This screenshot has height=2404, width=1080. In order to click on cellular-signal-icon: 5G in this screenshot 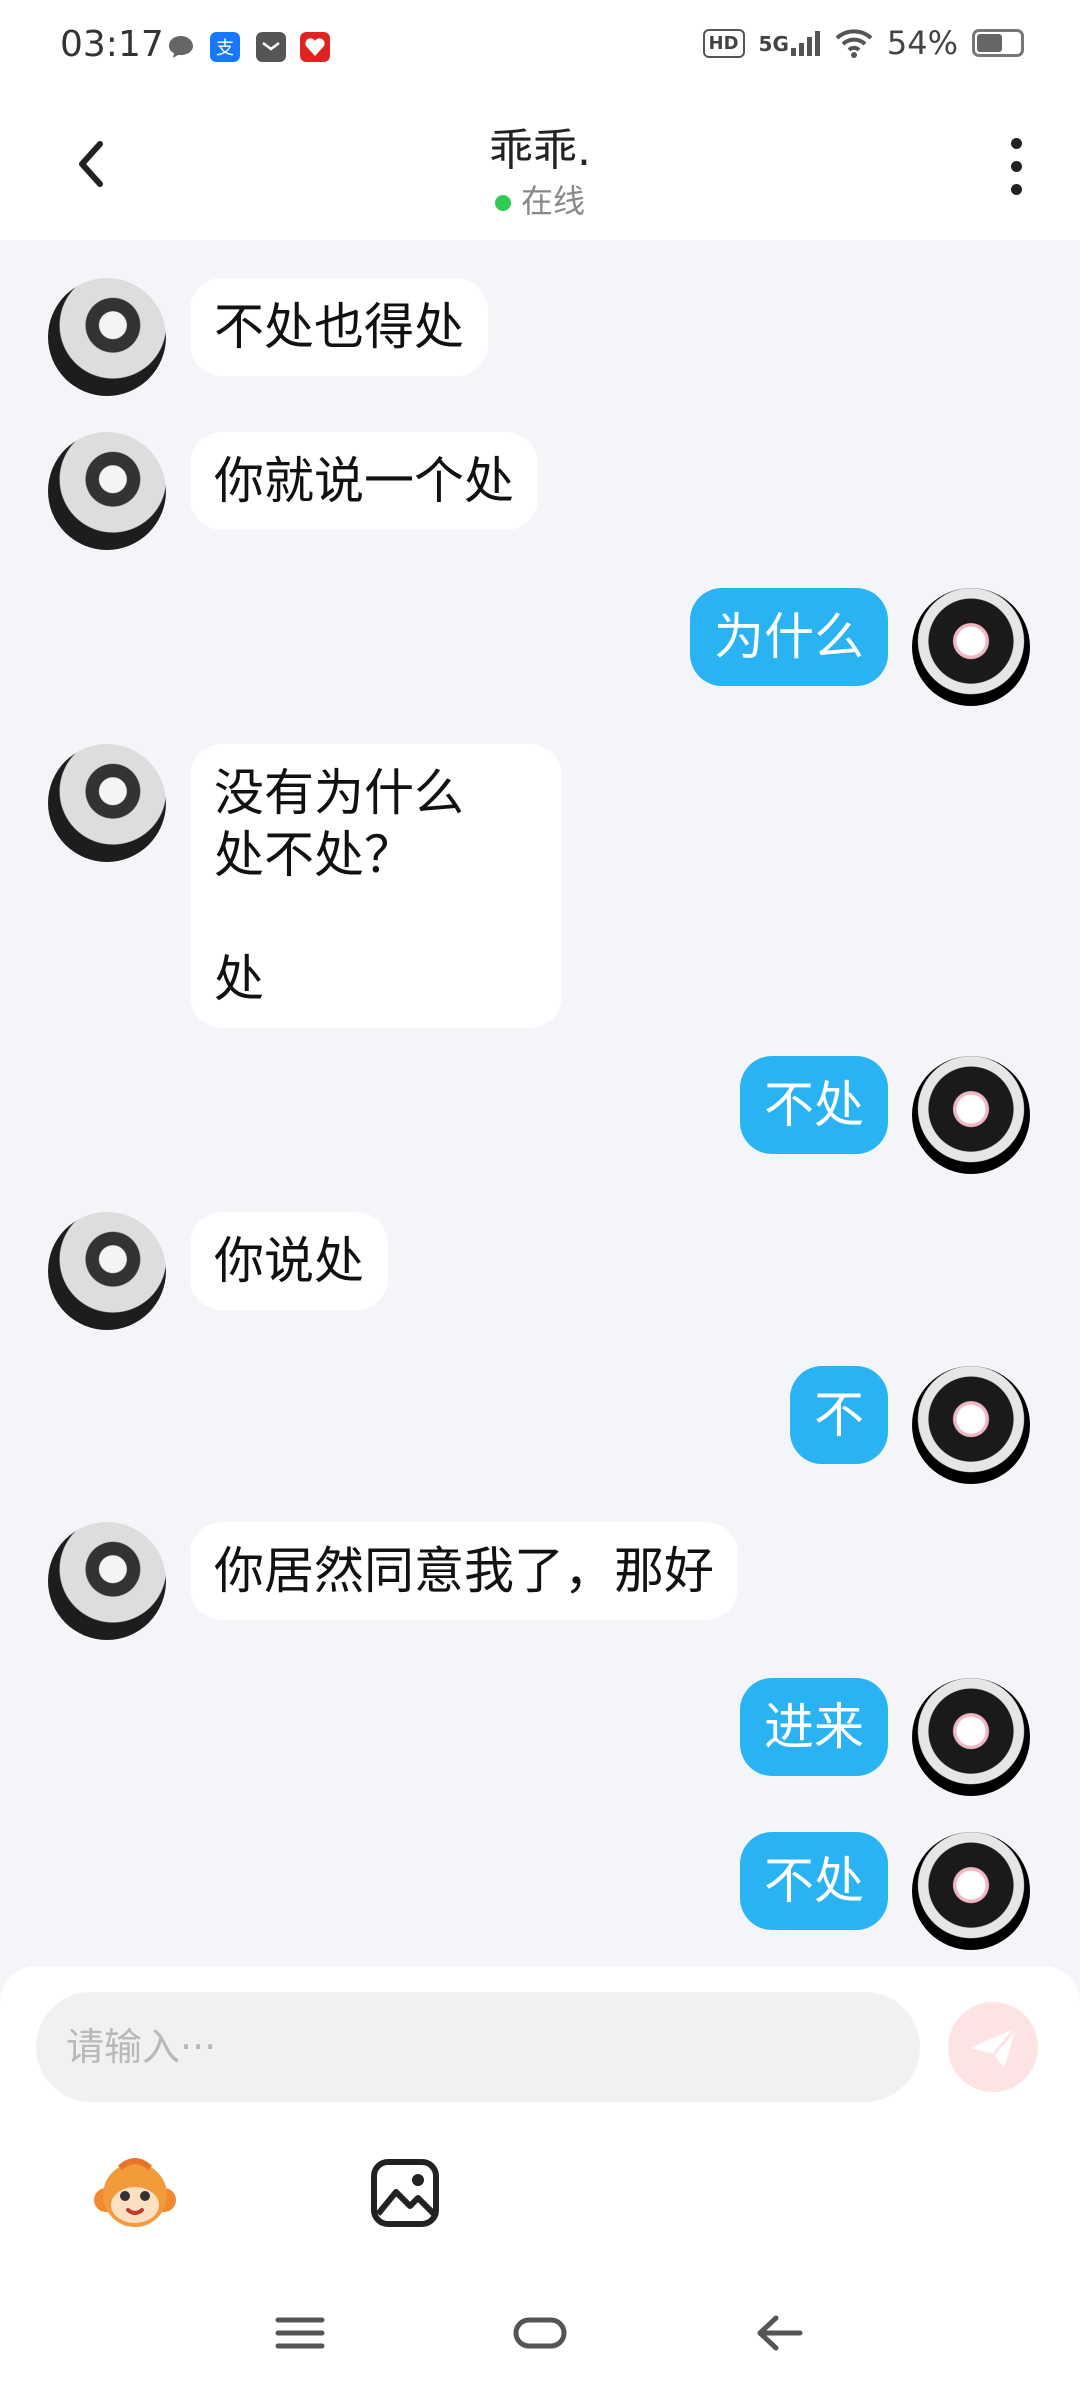, I will do `click(790, 43)`.